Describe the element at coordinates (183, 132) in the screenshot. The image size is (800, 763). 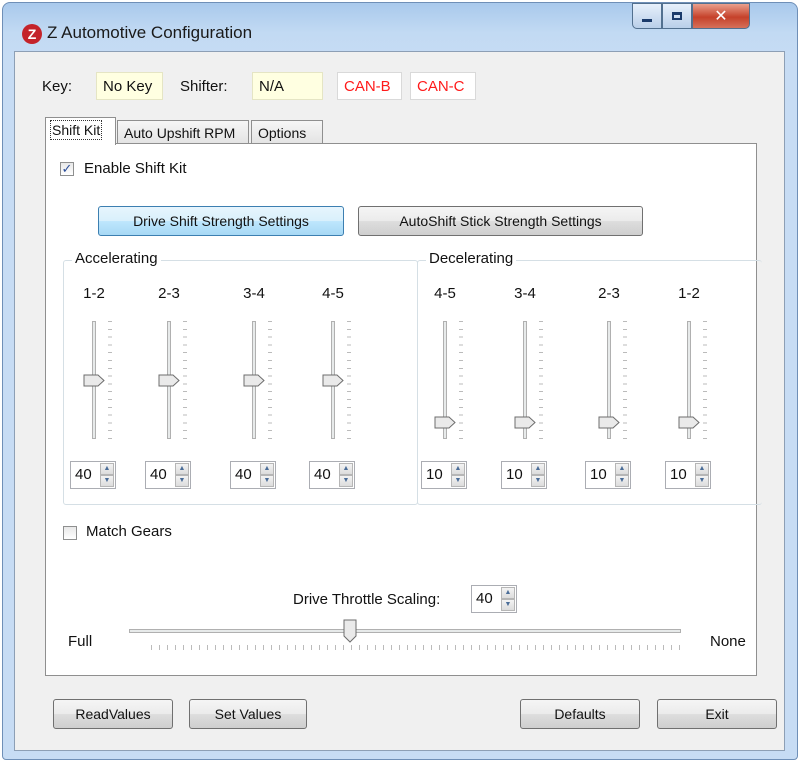
I see `tab-auto-upshift-rpm: Auto Upshift RPM` at that location.